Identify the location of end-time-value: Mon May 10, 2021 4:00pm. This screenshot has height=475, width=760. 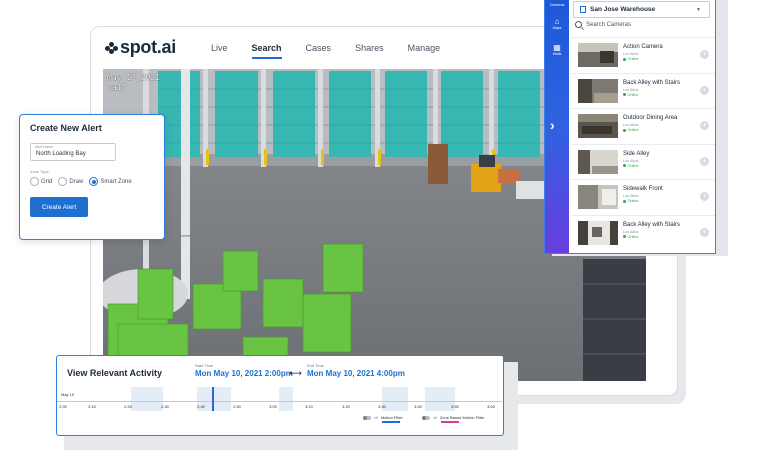
(356, 373).